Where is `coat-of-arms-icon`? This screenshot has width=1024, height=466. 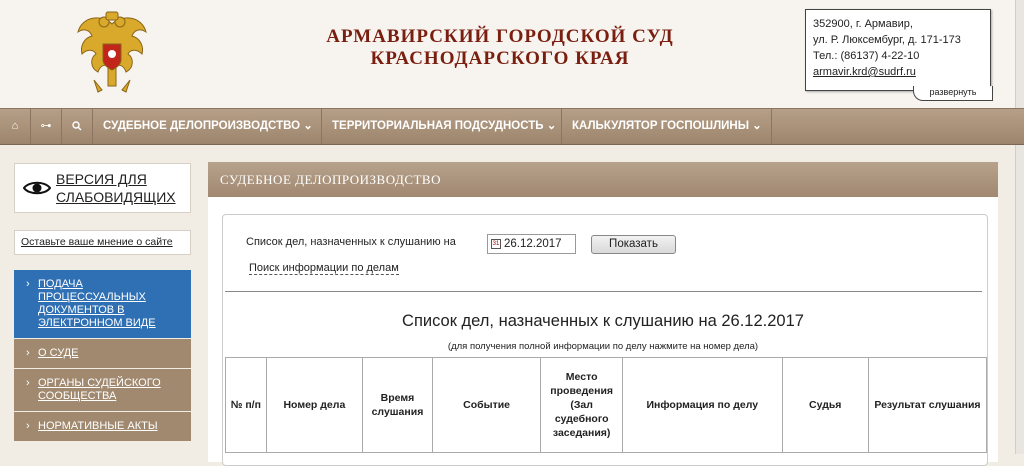
coat-of-arms-icon is located at coordinates (112, 52).